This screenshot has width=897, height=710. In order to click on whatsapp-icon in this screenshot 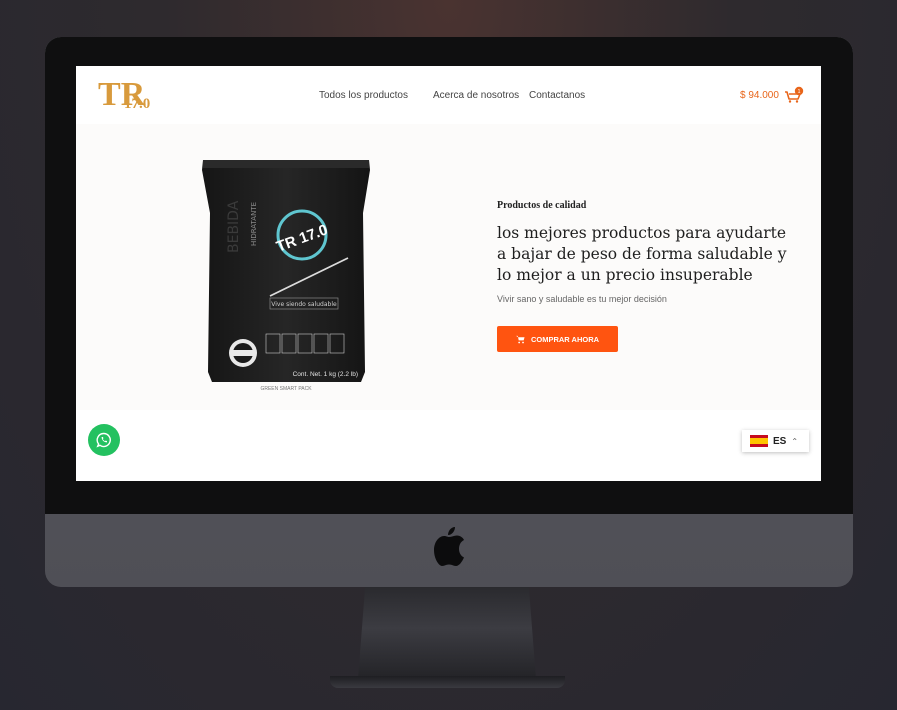, I will do `click(103, 440)`.